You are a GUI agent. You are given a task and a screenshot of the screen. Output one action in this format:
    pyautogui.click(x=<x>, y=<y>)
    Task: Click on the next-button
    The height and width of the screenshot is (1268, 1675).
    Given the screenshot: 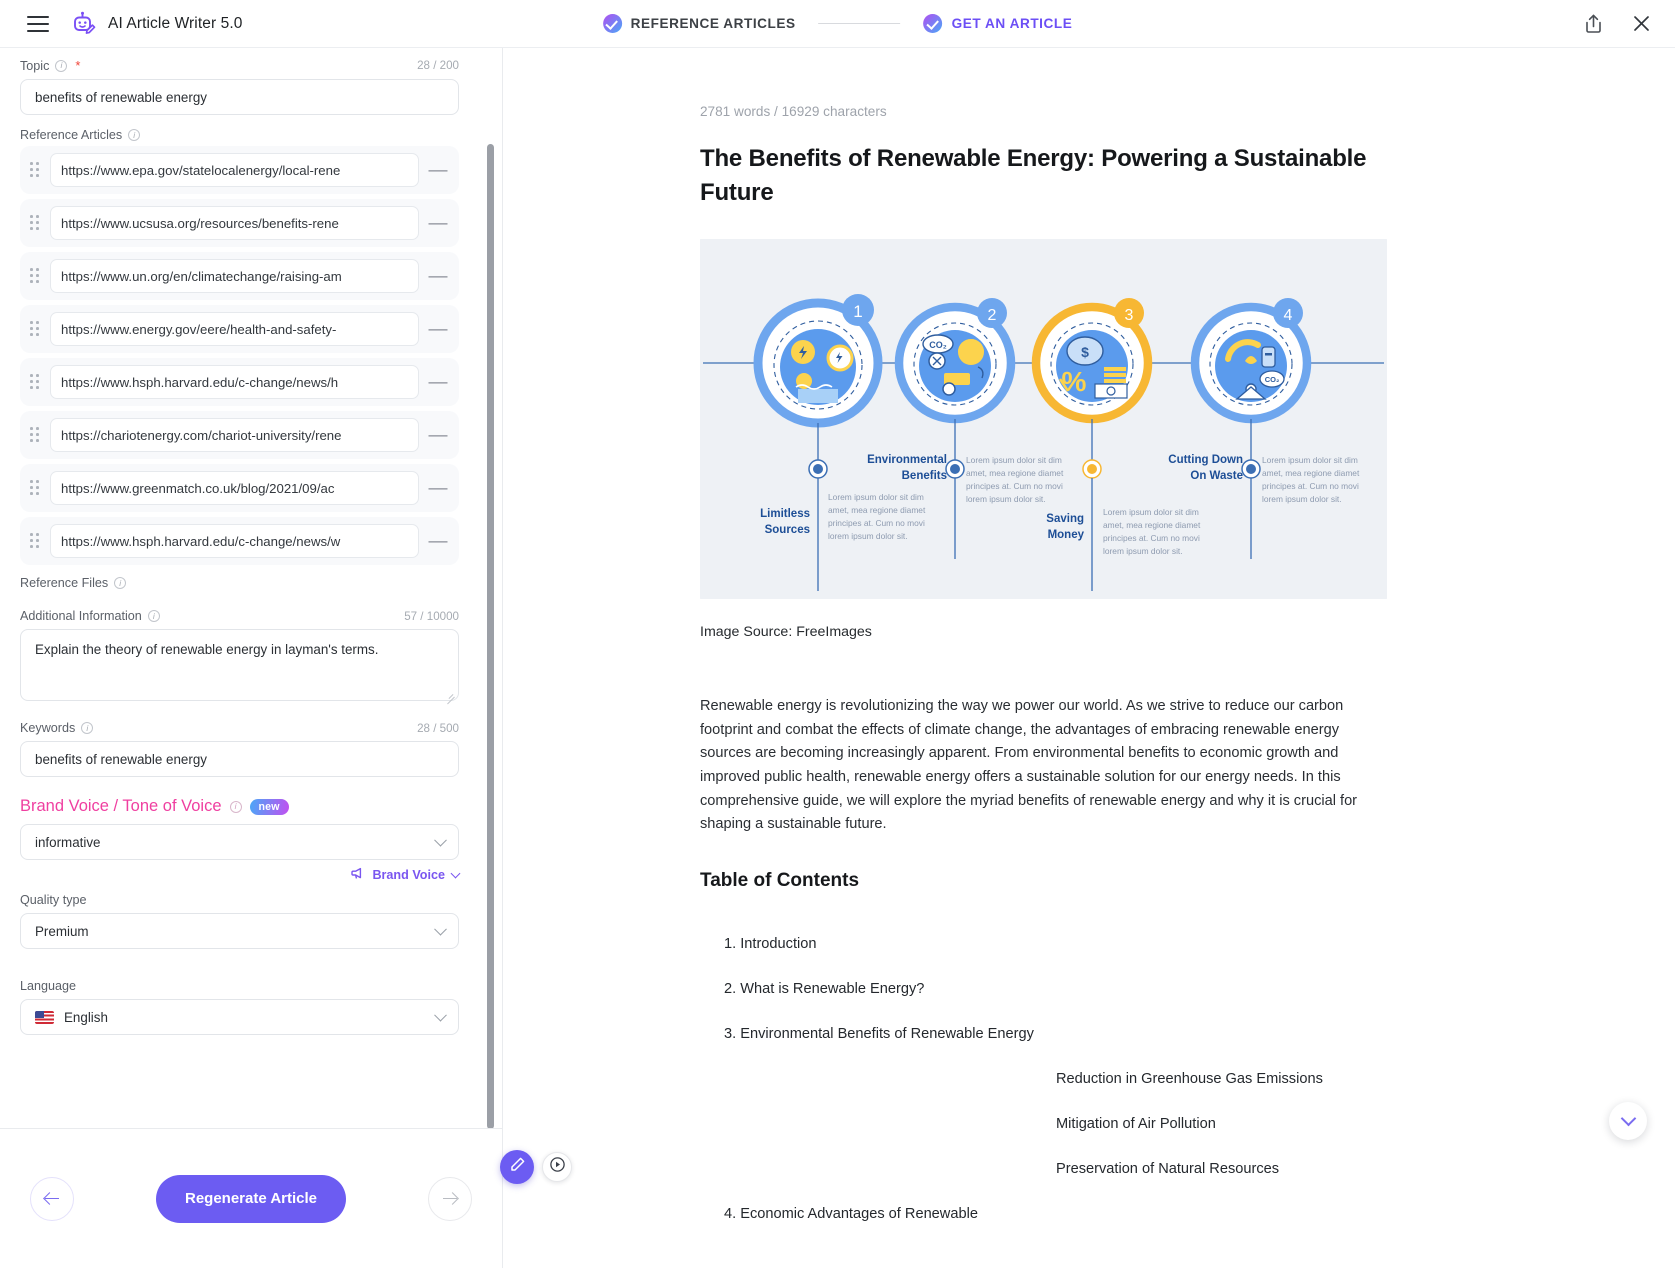 What is the action you would take?
    pyautogui.click(x=450, y=1198)
    